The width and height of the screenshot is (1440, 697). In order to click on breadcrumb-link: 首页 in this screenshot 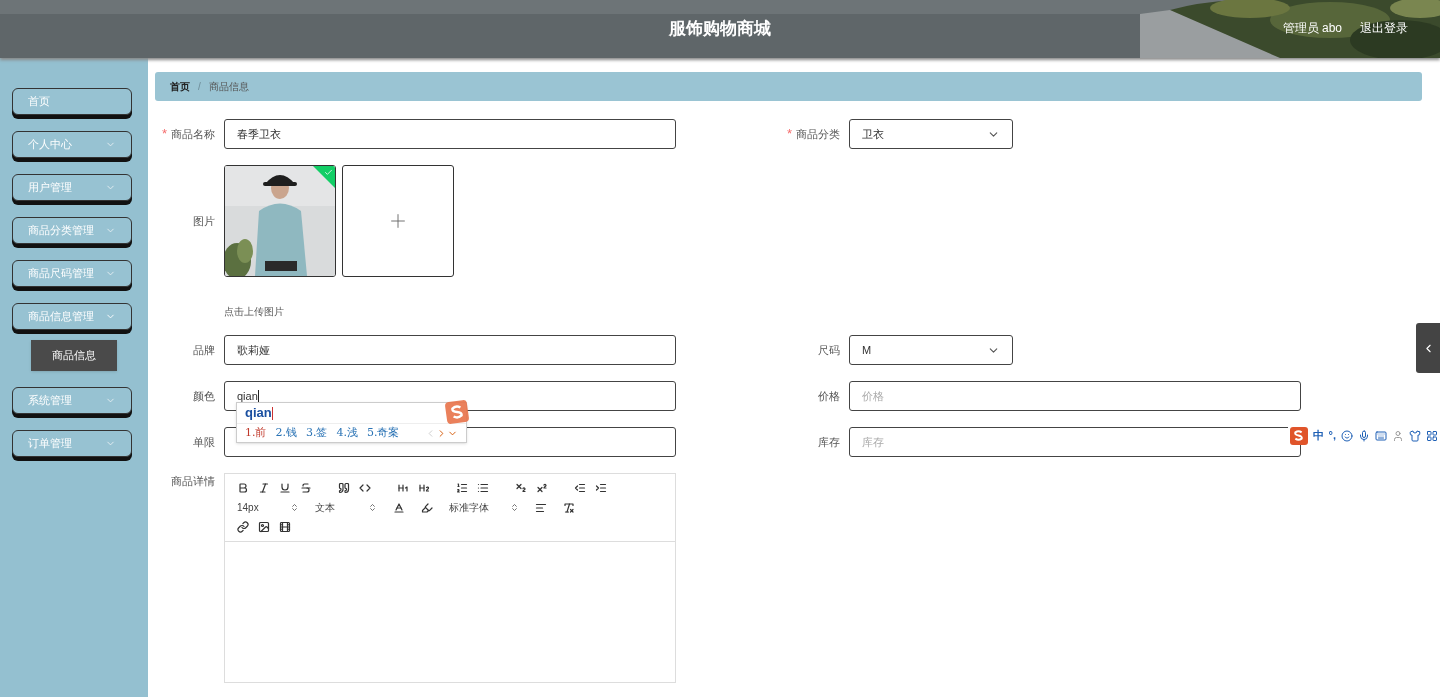, I will do `click(180, 86)`.